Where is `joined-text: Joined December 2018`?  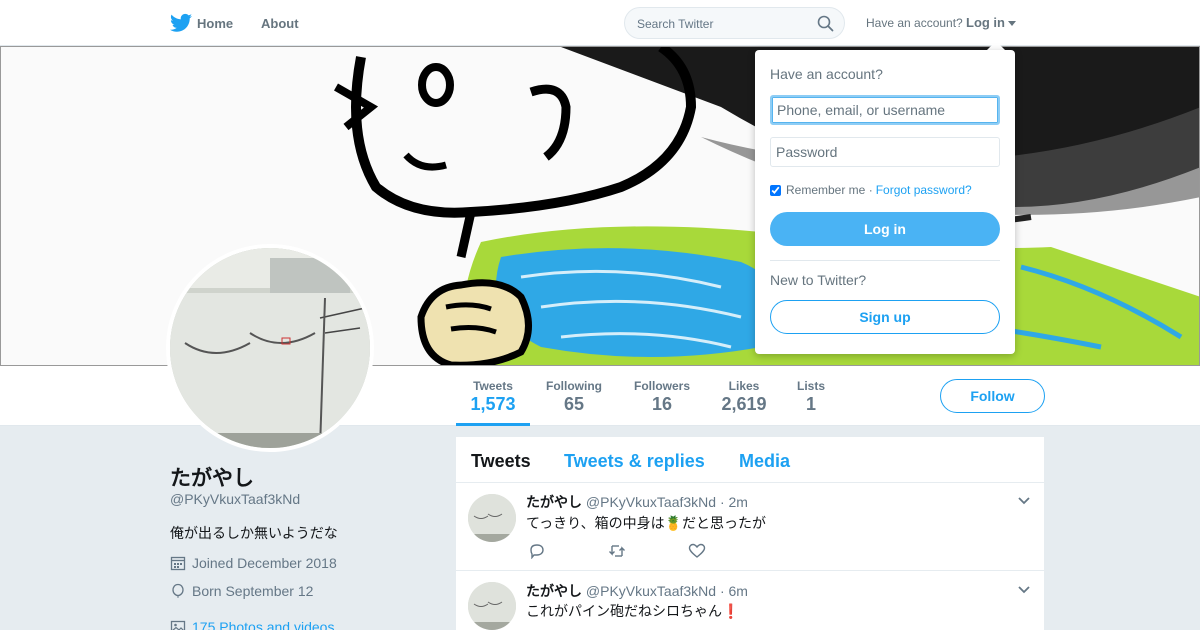 joined-text: Joined December 2018 is located at coordinates (264, 563).